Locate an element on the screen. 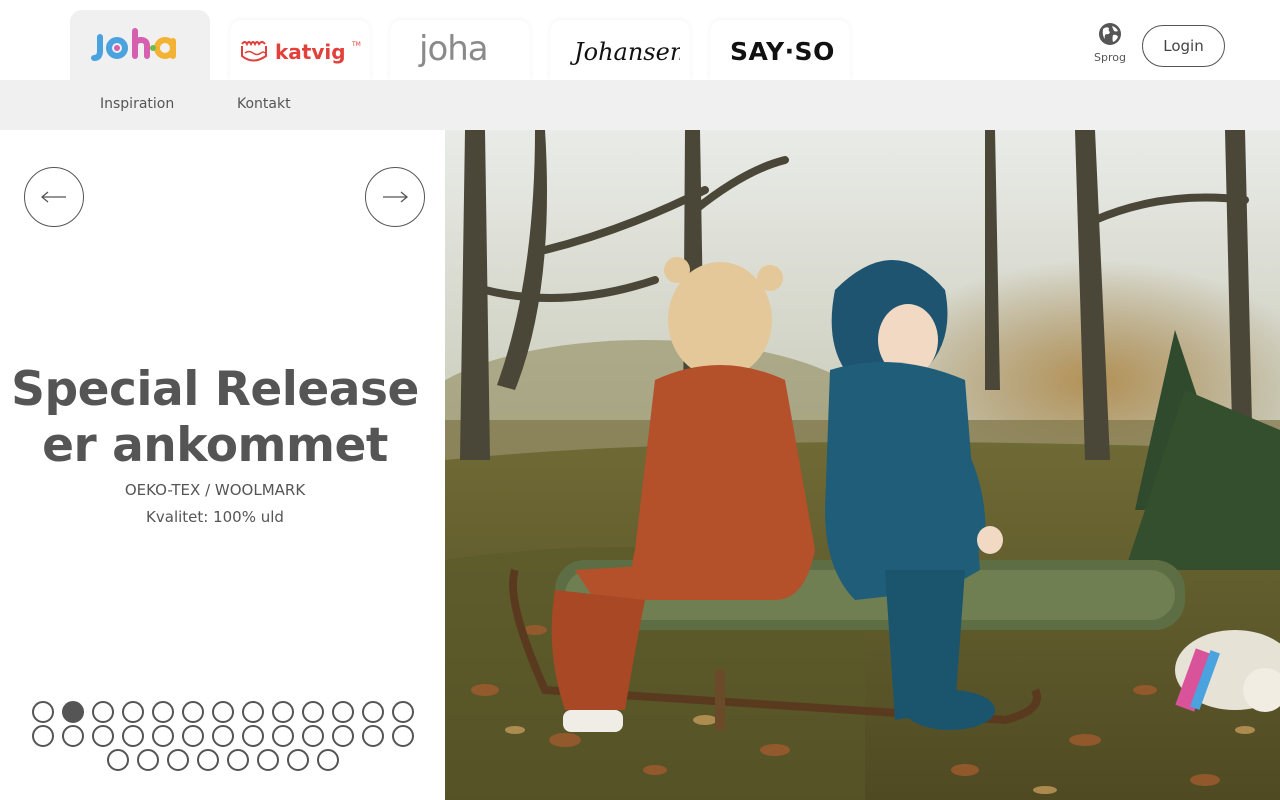 The height and width of the screenshot is (800, 1280). nav-link-kontakt: Kontakt is located at coordinates (264, 104).